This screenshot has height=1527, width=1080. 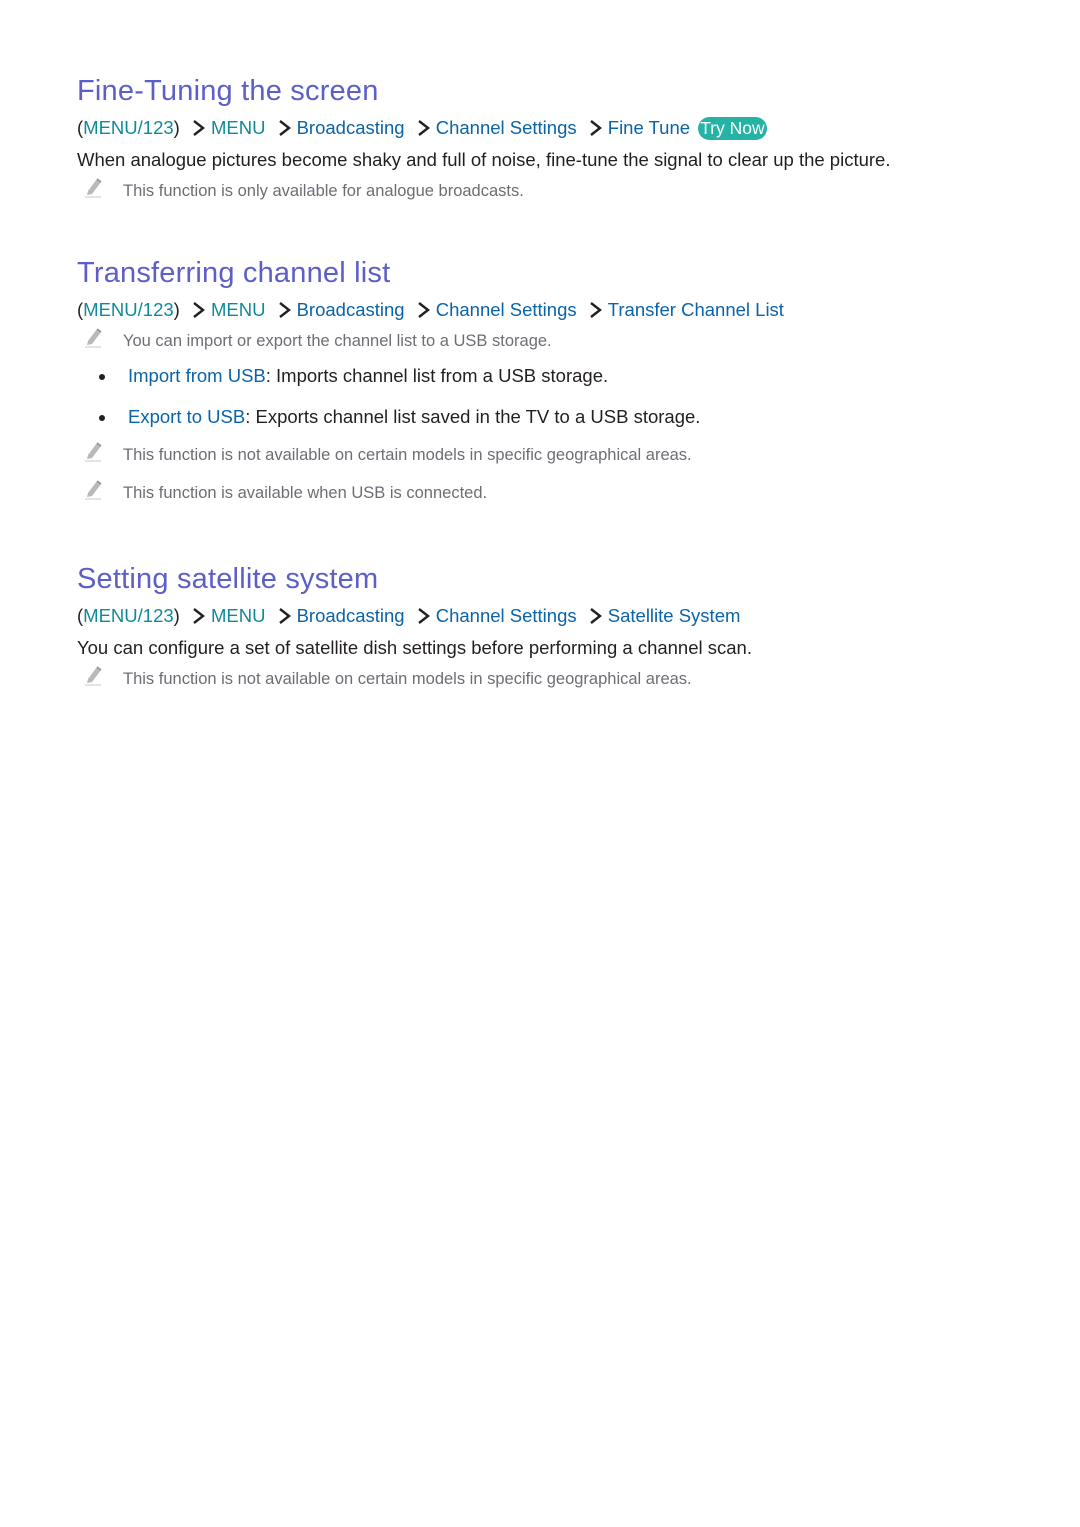 What do you see at coordinates (696, 309) in the screenshot?
I see `crumb-transfer-channel-list: Transfer Channel List` at bounding box center [696, 309].